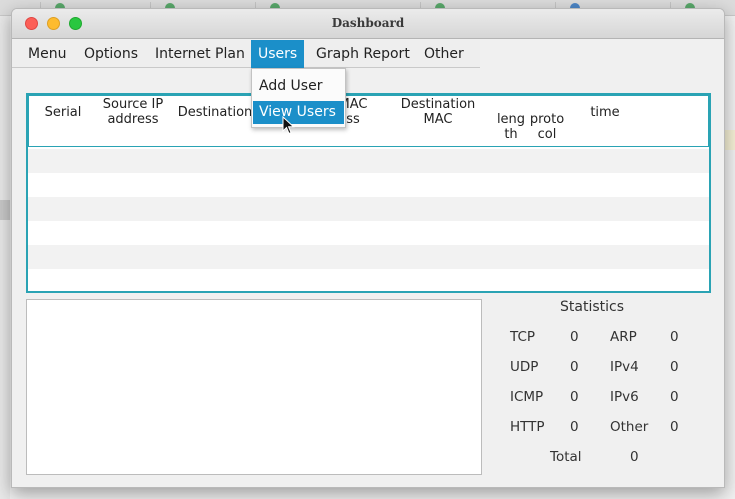 Image resolution: width=735 pixels, height=499 pixels. I want to click on column-serial: Serial, so click(63, 112).